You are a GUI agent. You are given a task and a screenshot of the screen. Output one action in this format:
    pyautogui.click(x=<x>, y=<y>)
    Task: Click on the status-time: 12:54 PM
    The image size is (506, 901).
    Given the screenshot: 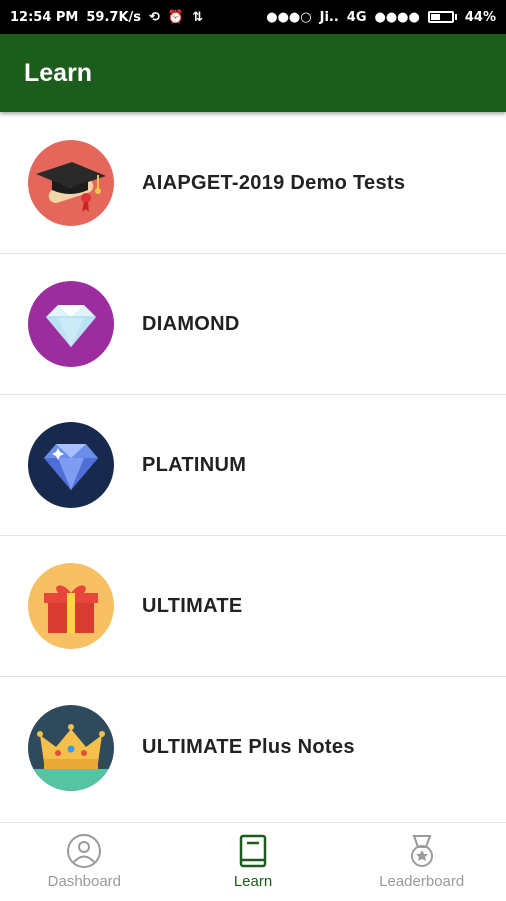 What is the action you would take?
    pyautogui.click(x=44, y=17)
    